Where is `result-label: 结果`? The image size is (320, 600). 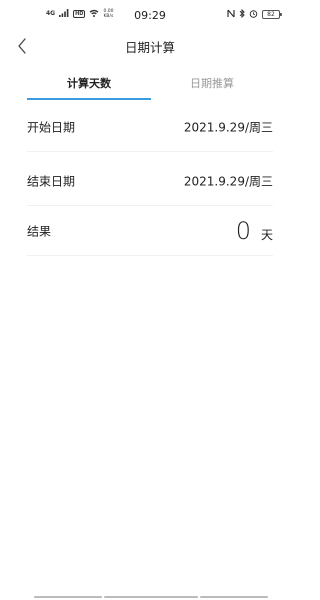 result-label: 结果 is located at coordinates (39, 231).